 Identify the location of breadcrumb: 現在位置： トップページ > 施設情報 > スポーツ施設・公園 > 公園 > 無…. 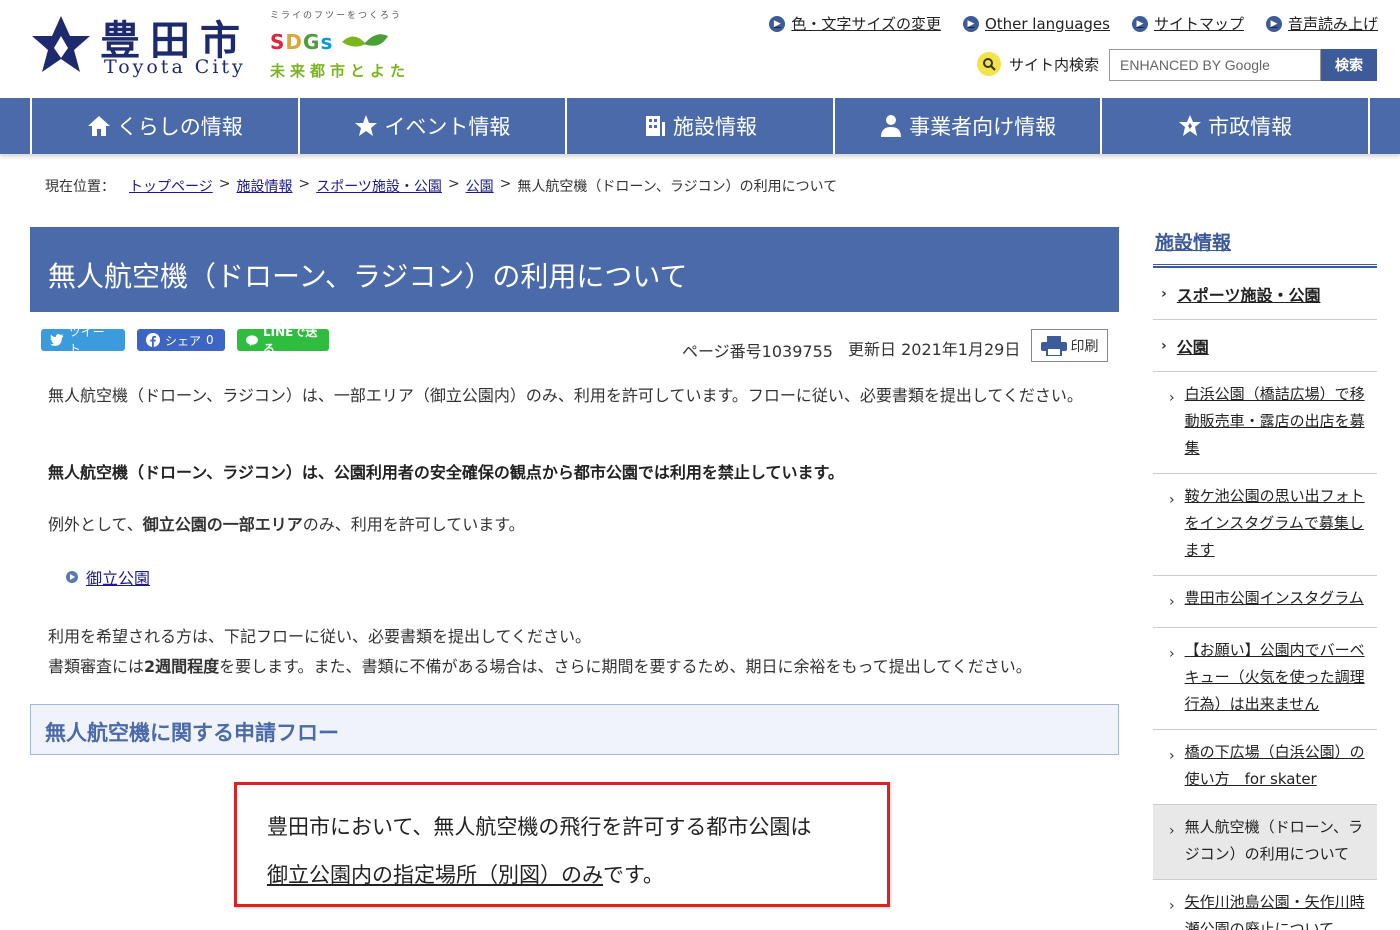
(441, 186).